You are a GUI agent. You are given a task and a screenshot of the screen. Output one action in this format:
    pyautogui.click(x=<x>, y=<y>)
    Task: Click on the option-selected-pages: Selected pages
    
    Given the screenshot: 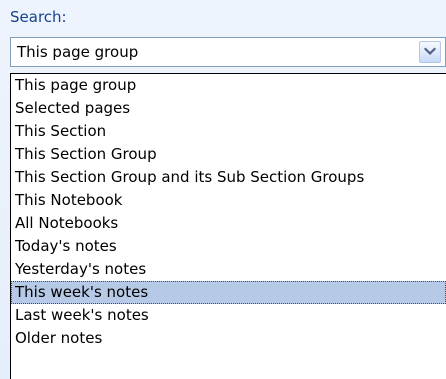 What is the action you would take?
    pyautogui.click(x=228, y=108)
    